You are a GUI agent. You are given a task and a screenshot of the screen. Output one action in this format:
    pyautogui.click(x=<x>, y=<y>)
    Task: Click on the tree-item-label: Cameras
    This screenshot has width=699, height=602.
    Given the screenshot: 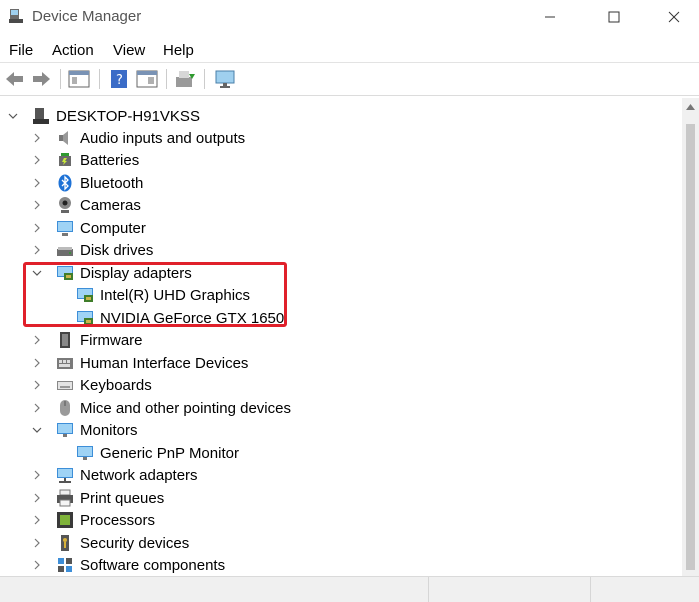 What is the action you would take?
    pyautogui.click(x=110, y=205)
    